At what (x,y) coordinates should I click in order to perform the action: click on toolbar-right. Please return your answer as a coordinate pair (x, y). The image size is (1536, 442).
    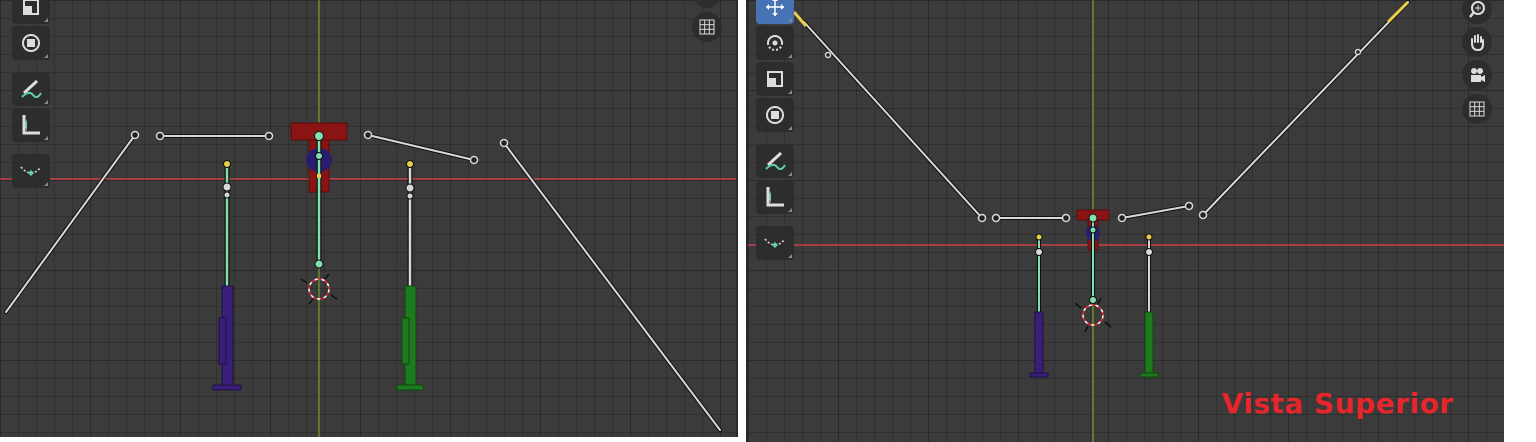
    Looking at the image, I should click on (775, 131).